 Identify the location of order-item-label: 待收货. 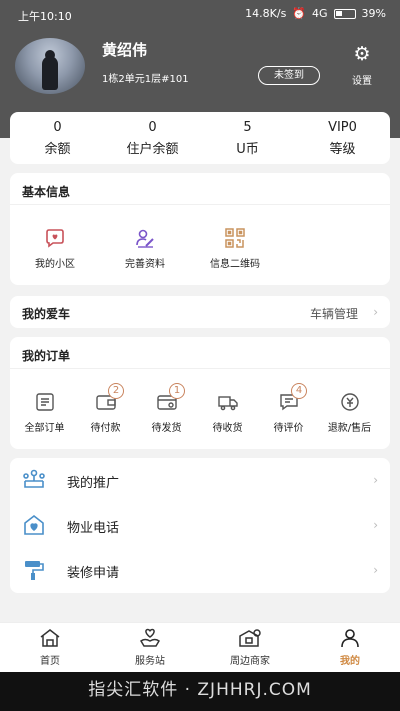
(227, 428).